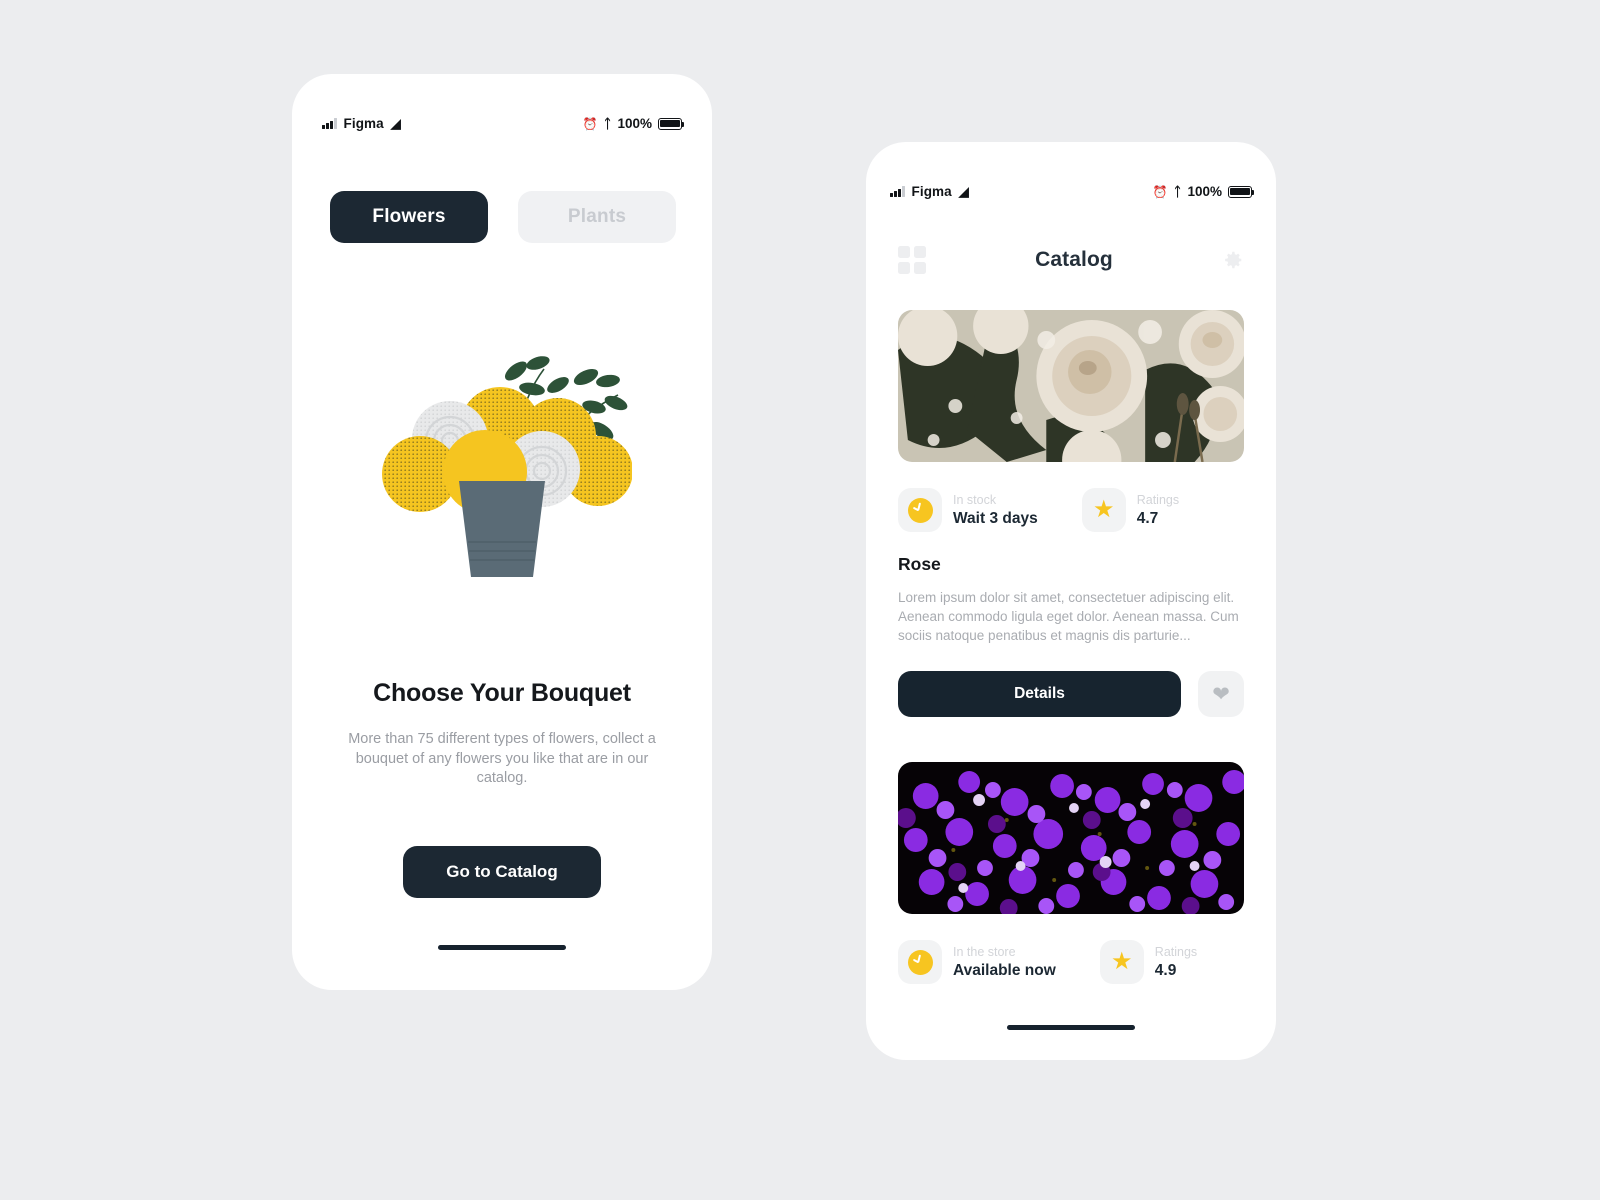 The height and width of the screenshot is (1200, 1600). Describe the element at coordinates (1071, 510) in the screenshot. I see `product-meta-row: In stock Wait 3 days ★ Ratings 4.7` at that location.